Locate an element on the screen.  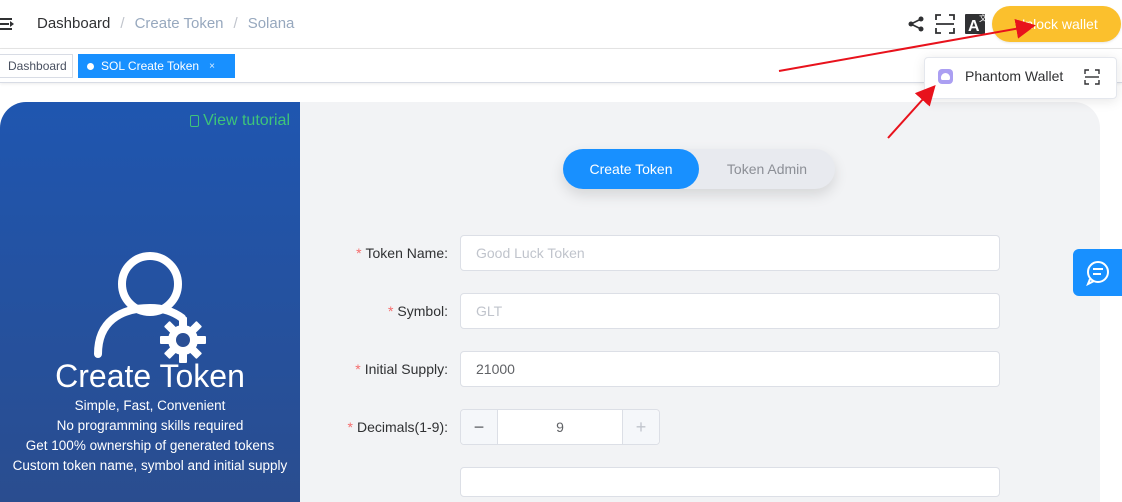
create-token-toggle: Create Token is located at coordinates (631, 169).